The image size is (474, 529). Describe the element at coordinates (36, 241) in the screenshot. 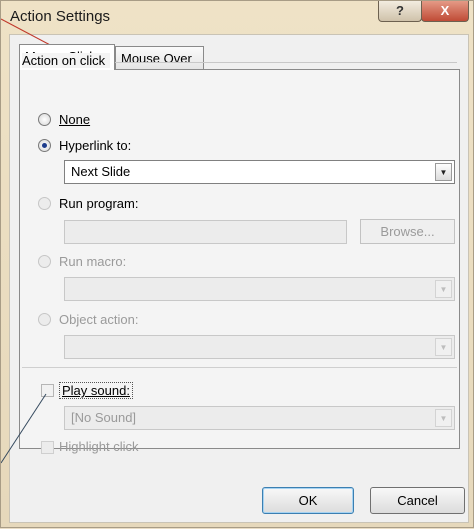

I see `annotation-lines` at that location.